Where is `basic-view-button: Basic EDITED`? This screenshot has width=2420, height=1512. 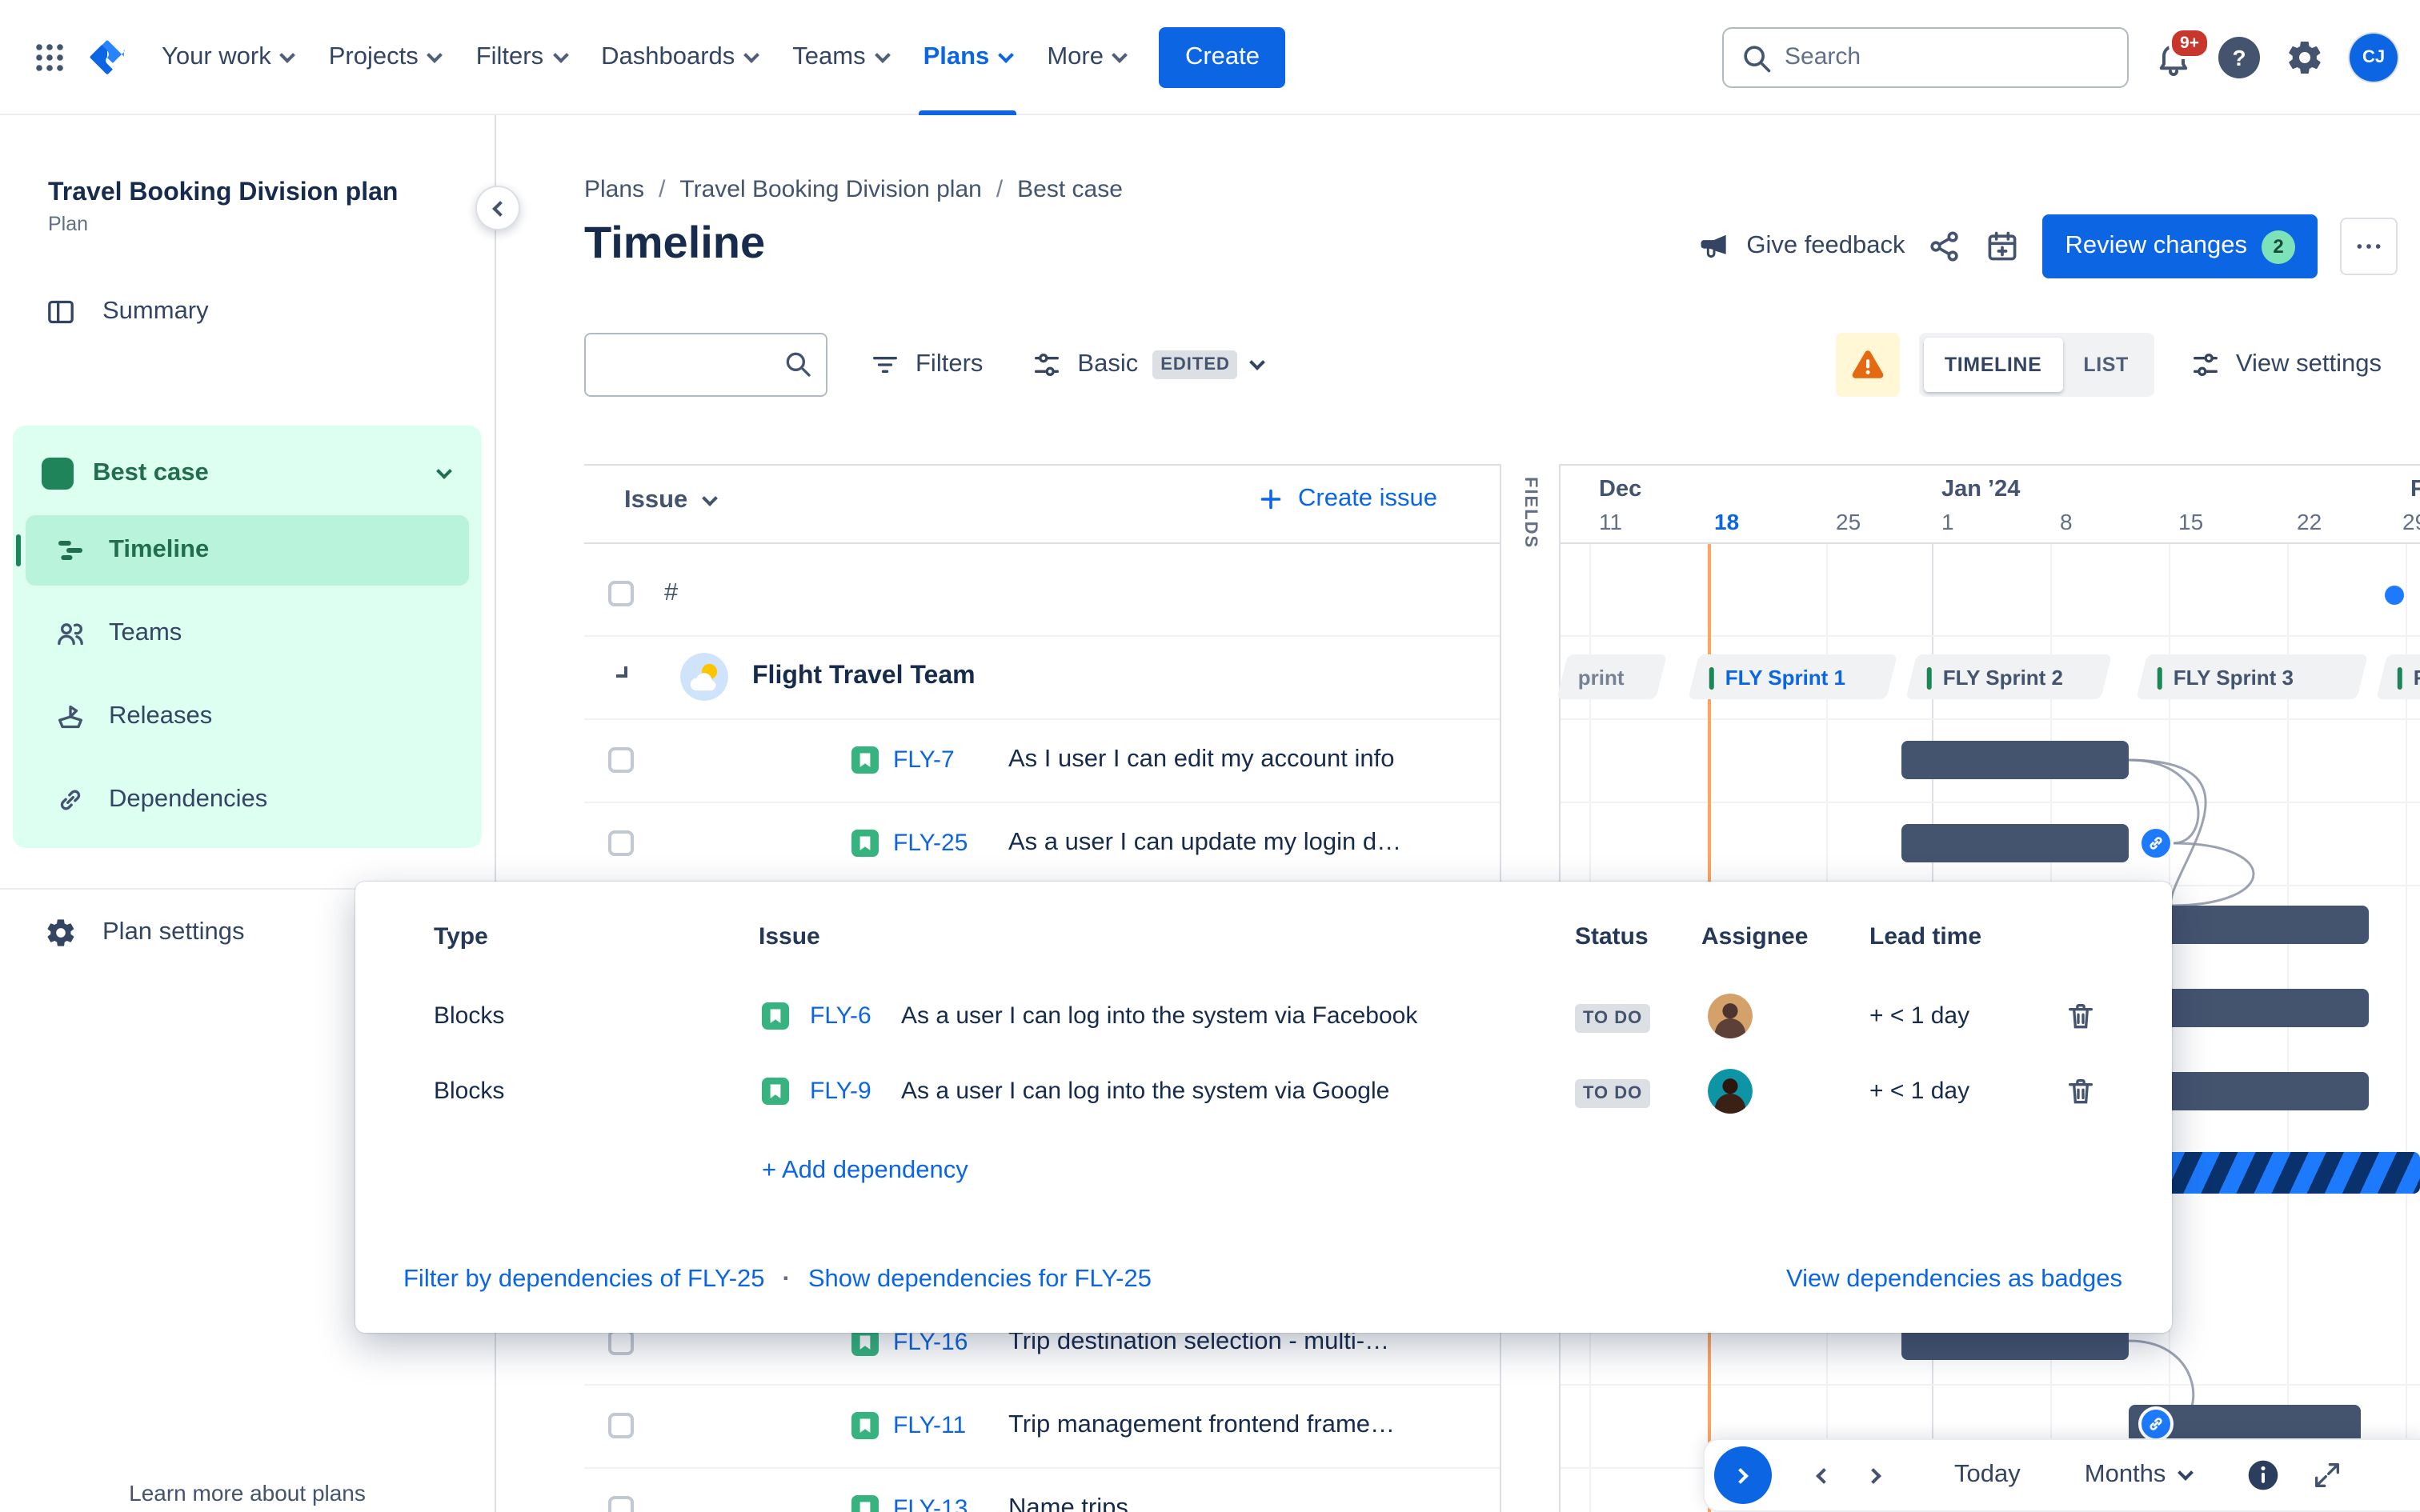
basic-view-button: Basic EDITED is located at coordinates (1147, 365).